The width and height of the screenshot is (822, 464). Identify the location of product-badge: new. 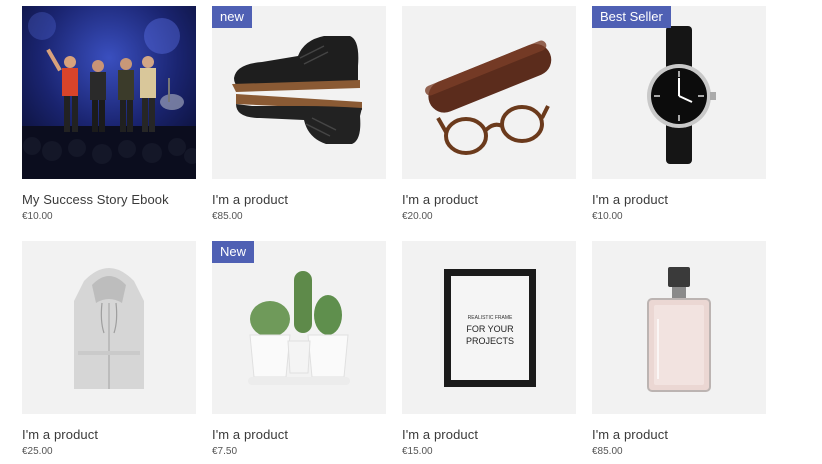
(232, 17).